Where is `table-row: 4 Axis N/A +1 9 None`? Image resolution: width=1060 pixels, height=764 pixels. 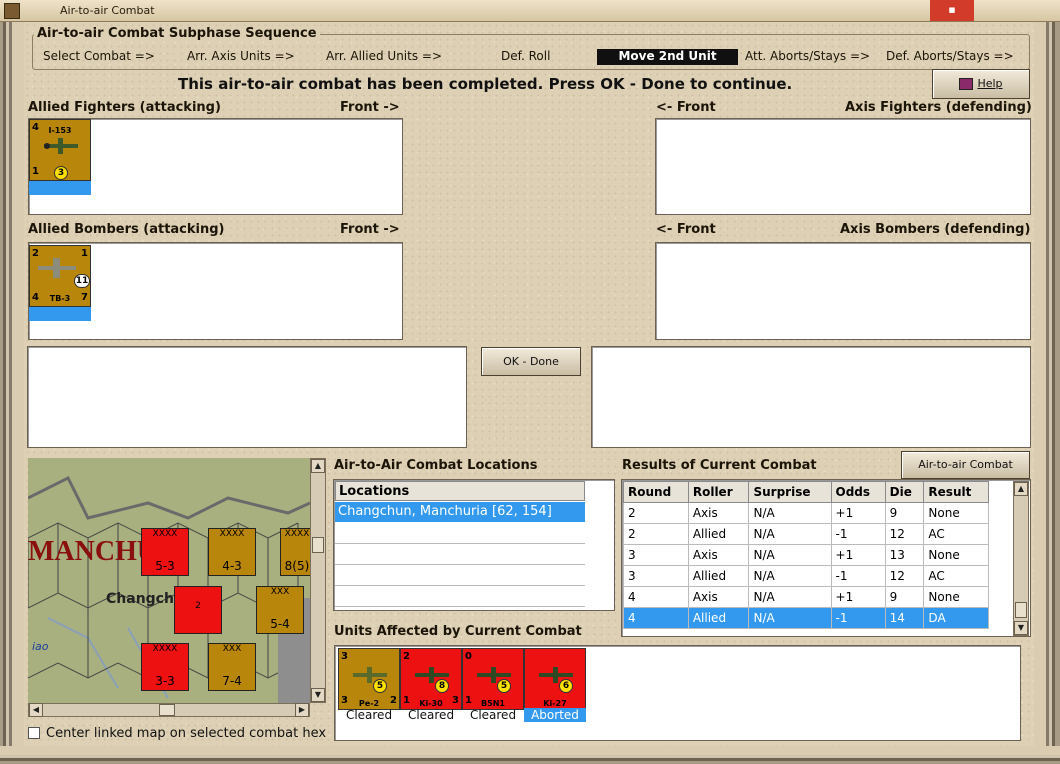 table-row: 4 Axis N/A +1 9 None is located at coordinates (806, 597).